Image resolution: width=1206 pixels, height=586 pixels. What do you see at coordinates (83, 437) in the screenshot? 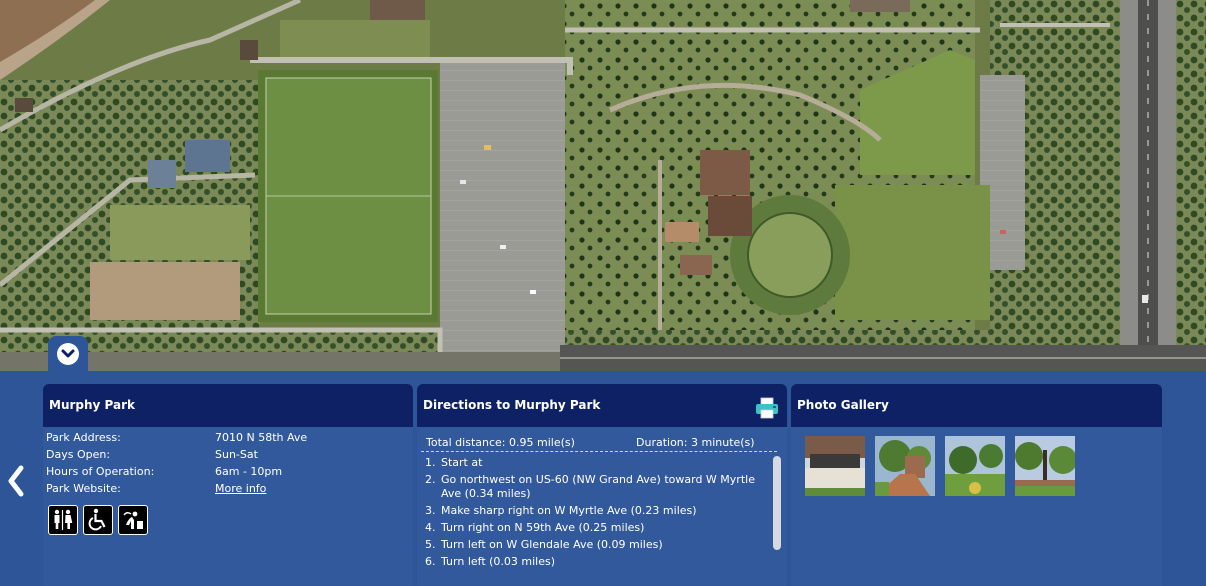
I see `park-address-label: Park Address:` at bounding box center [83, 437].